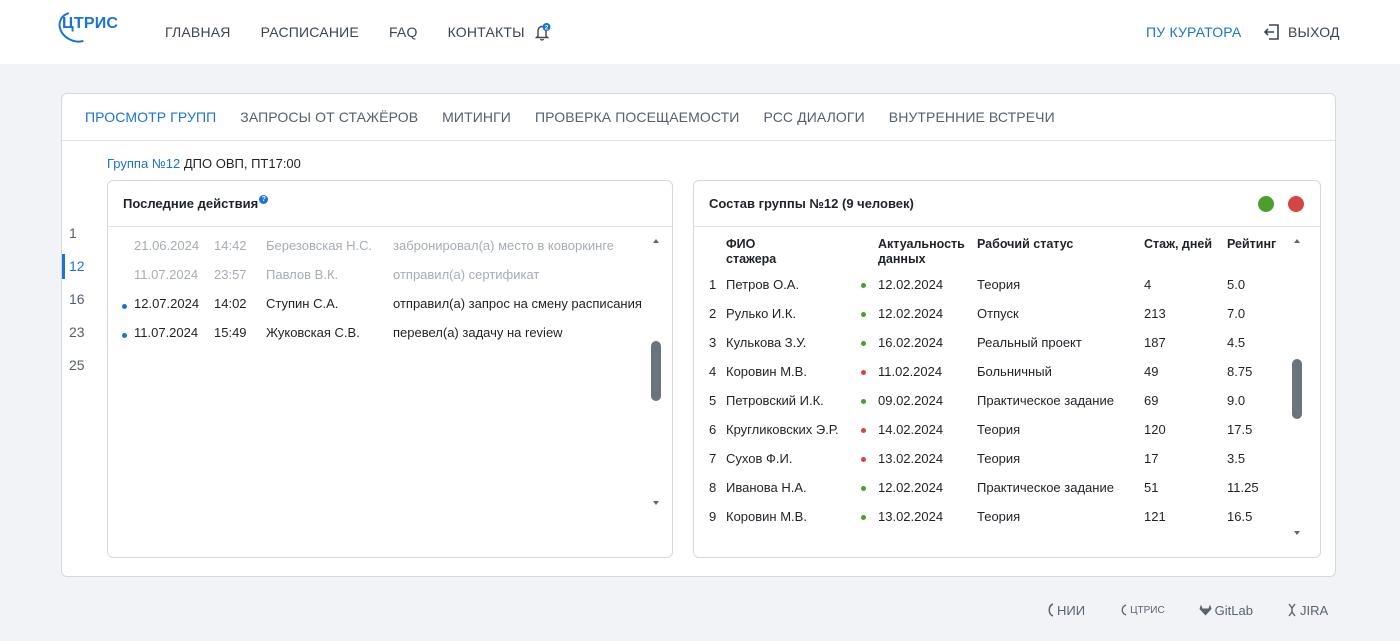 This screenshot has width=1400, height=641. Describe the element at coordinates (476, 117) in the screenshot. I see `tab-meetings: МИТИНГИ` at that location.